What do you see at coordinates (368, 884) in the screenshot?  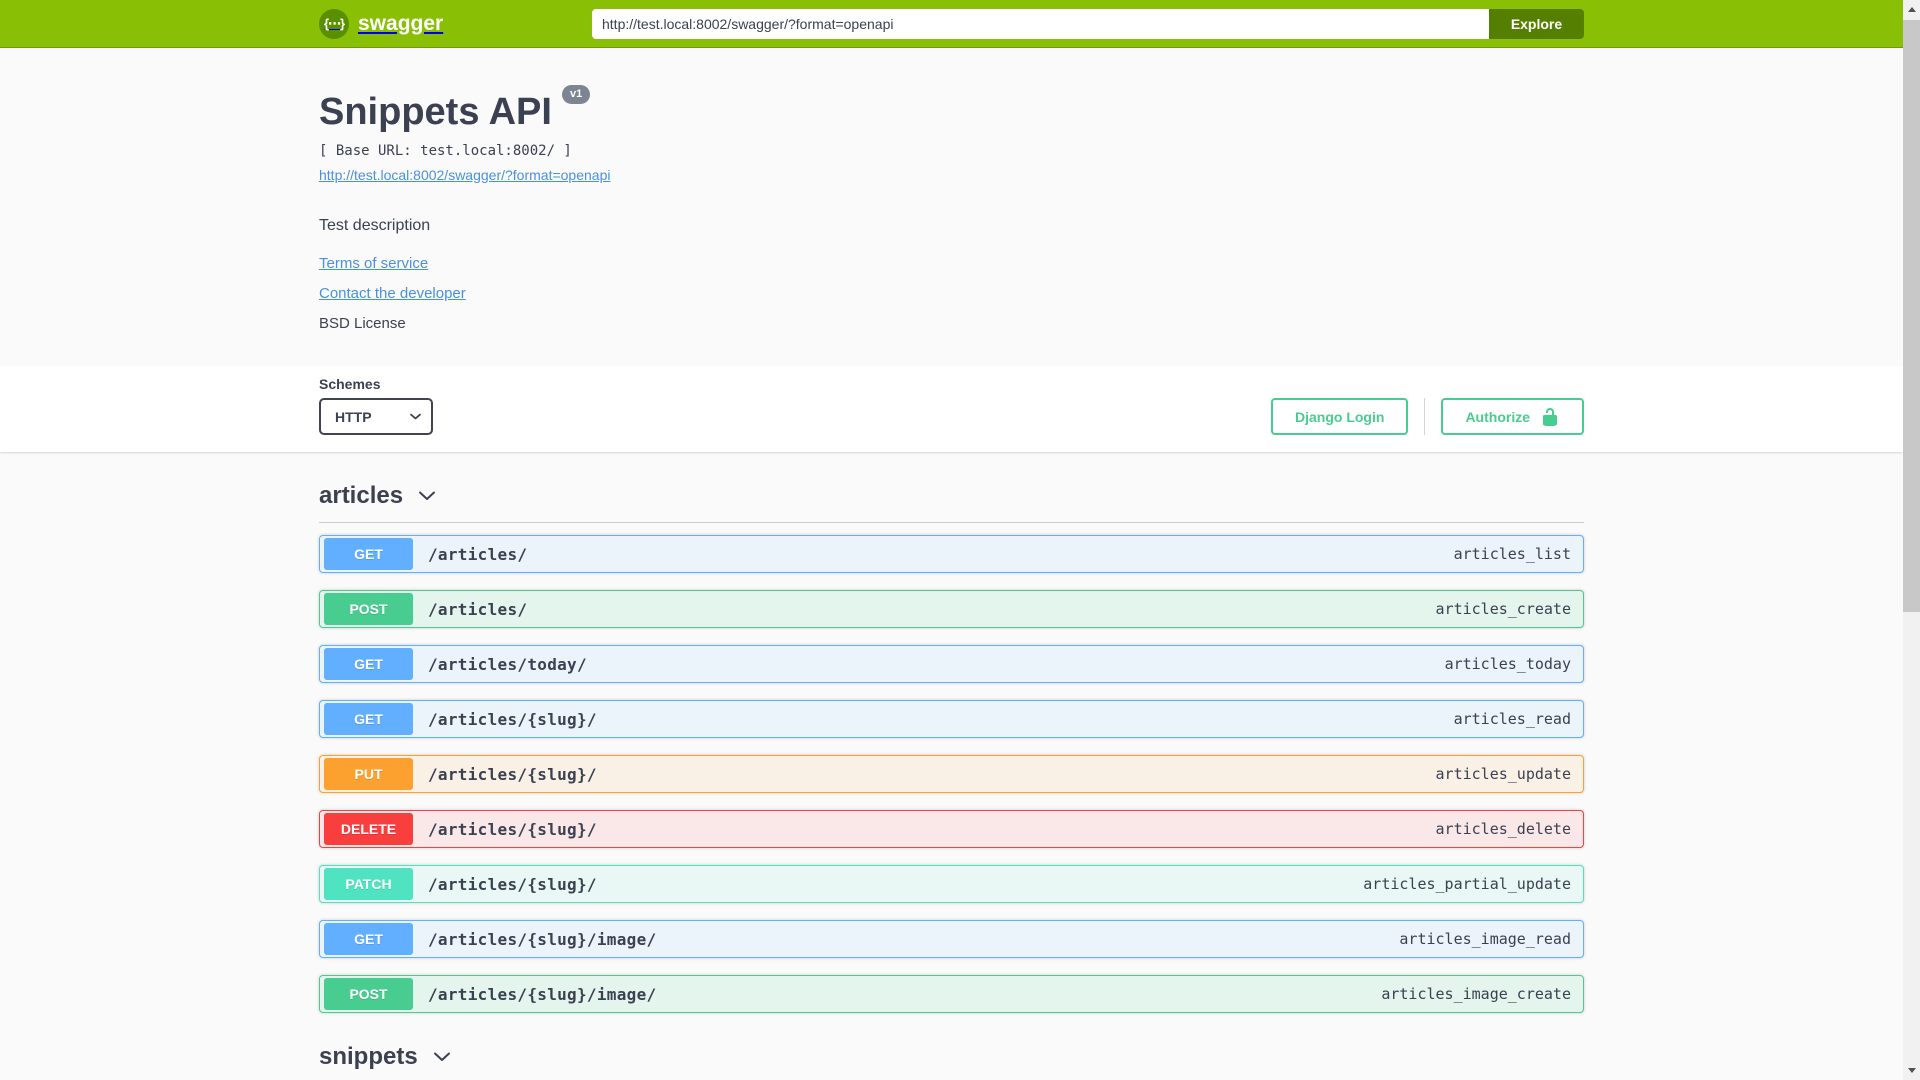 I see `method-badge: PATCH` at bounding box center [368, 884].